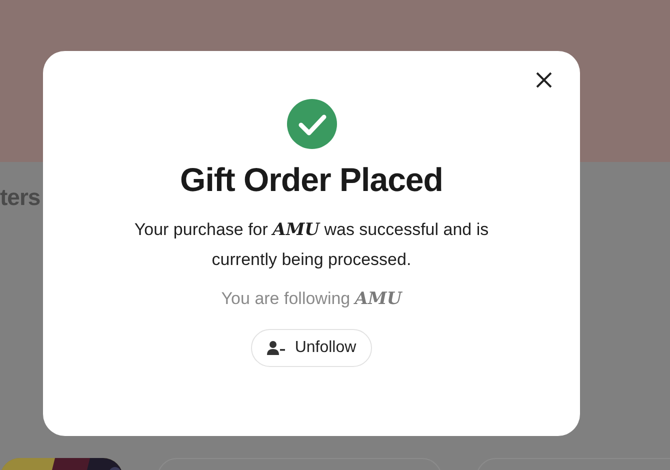 The width and height of the screenshot is (670, 470). Describe the element at coordinates (311, 124) in the screenshot. I see `checkmark-icon` at that location.